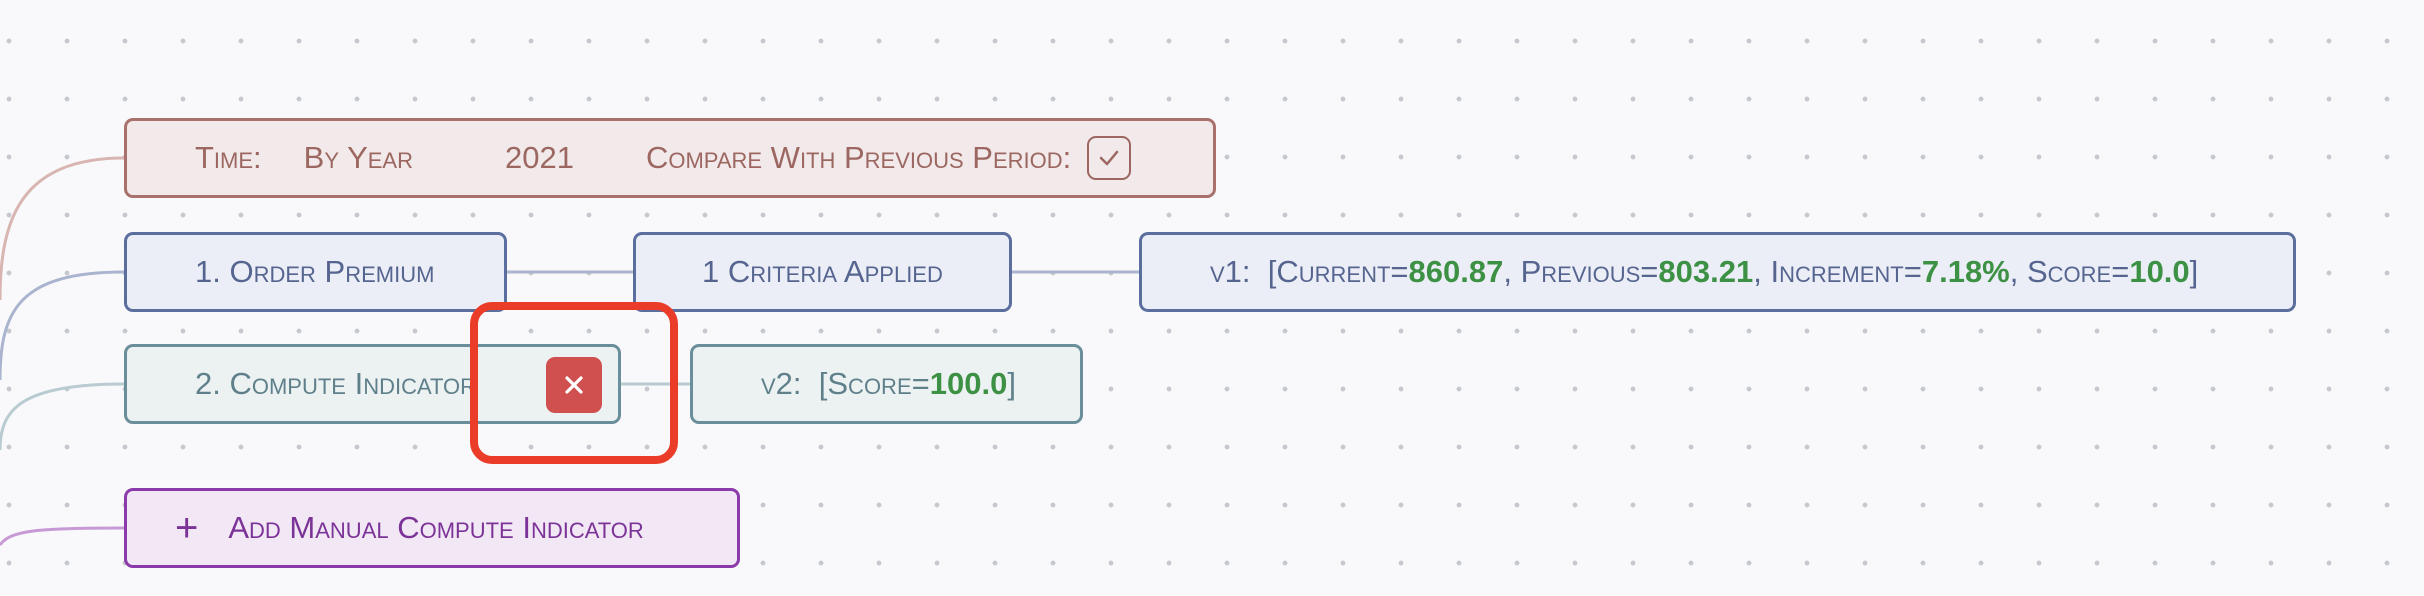 This screenshot has width=2424, height=596. I want to click on v1-current-value: 860.87, so click(1456, 271).